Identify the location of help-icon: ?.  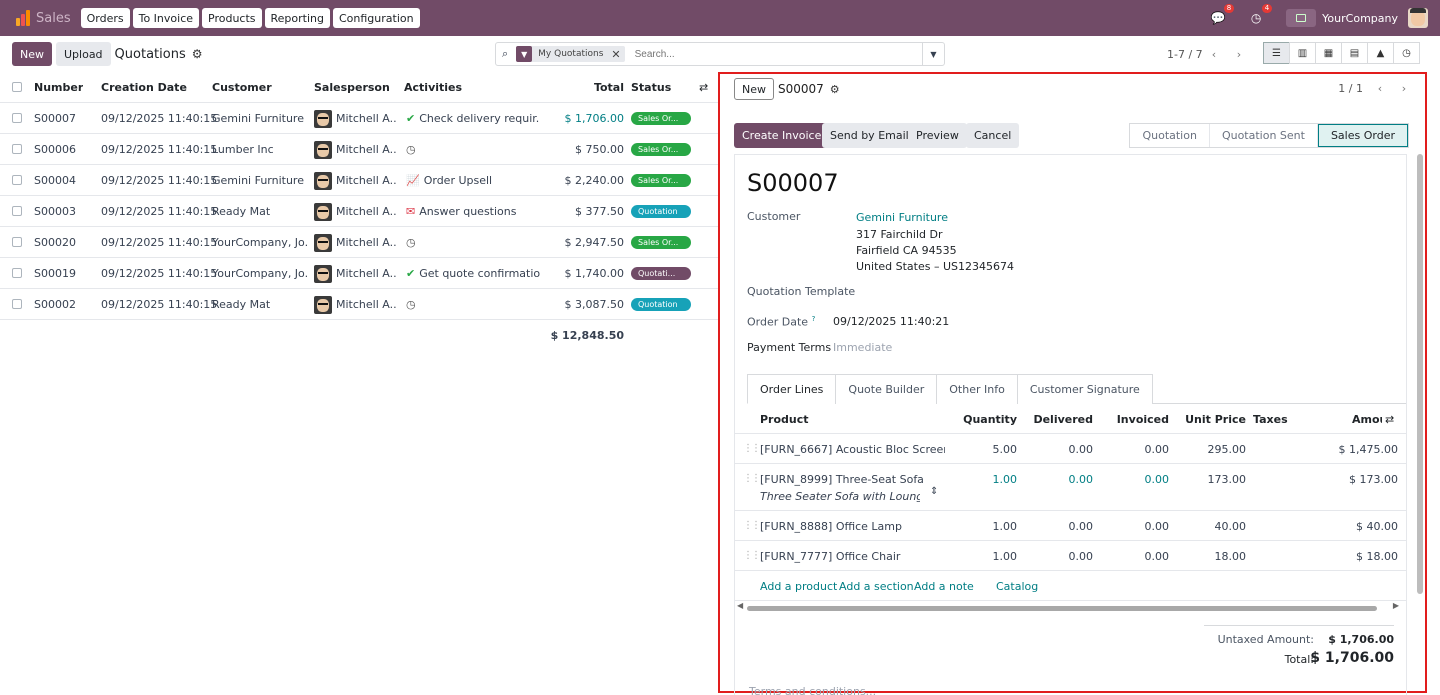
(814, 319).